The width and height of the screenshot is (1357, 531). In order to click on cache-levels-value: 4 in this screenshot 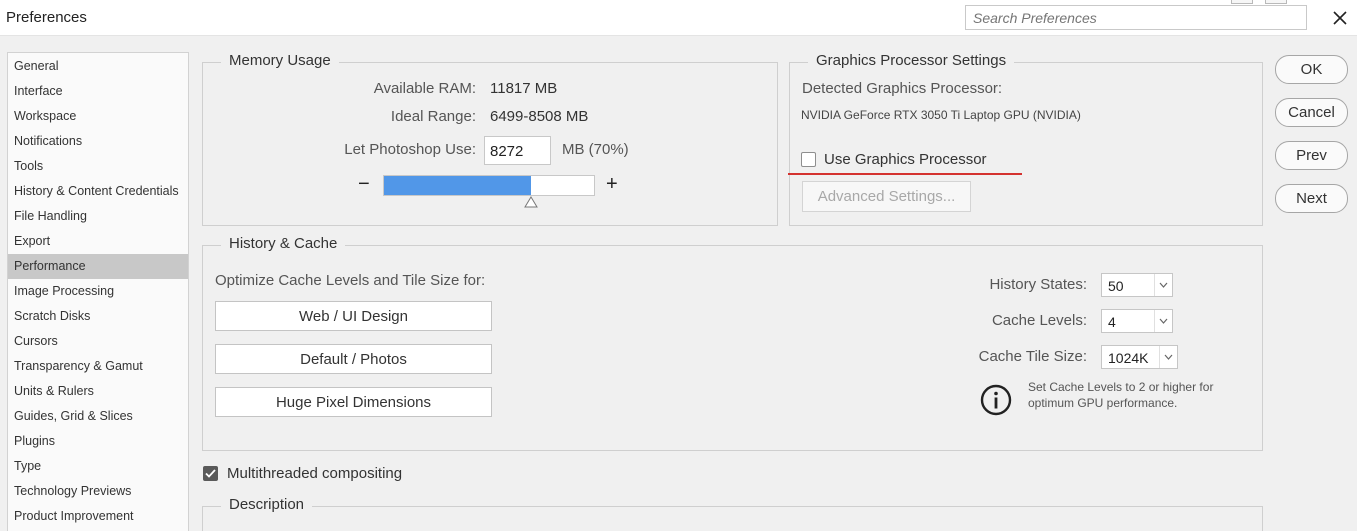, I will do `click(1112, 322)`.